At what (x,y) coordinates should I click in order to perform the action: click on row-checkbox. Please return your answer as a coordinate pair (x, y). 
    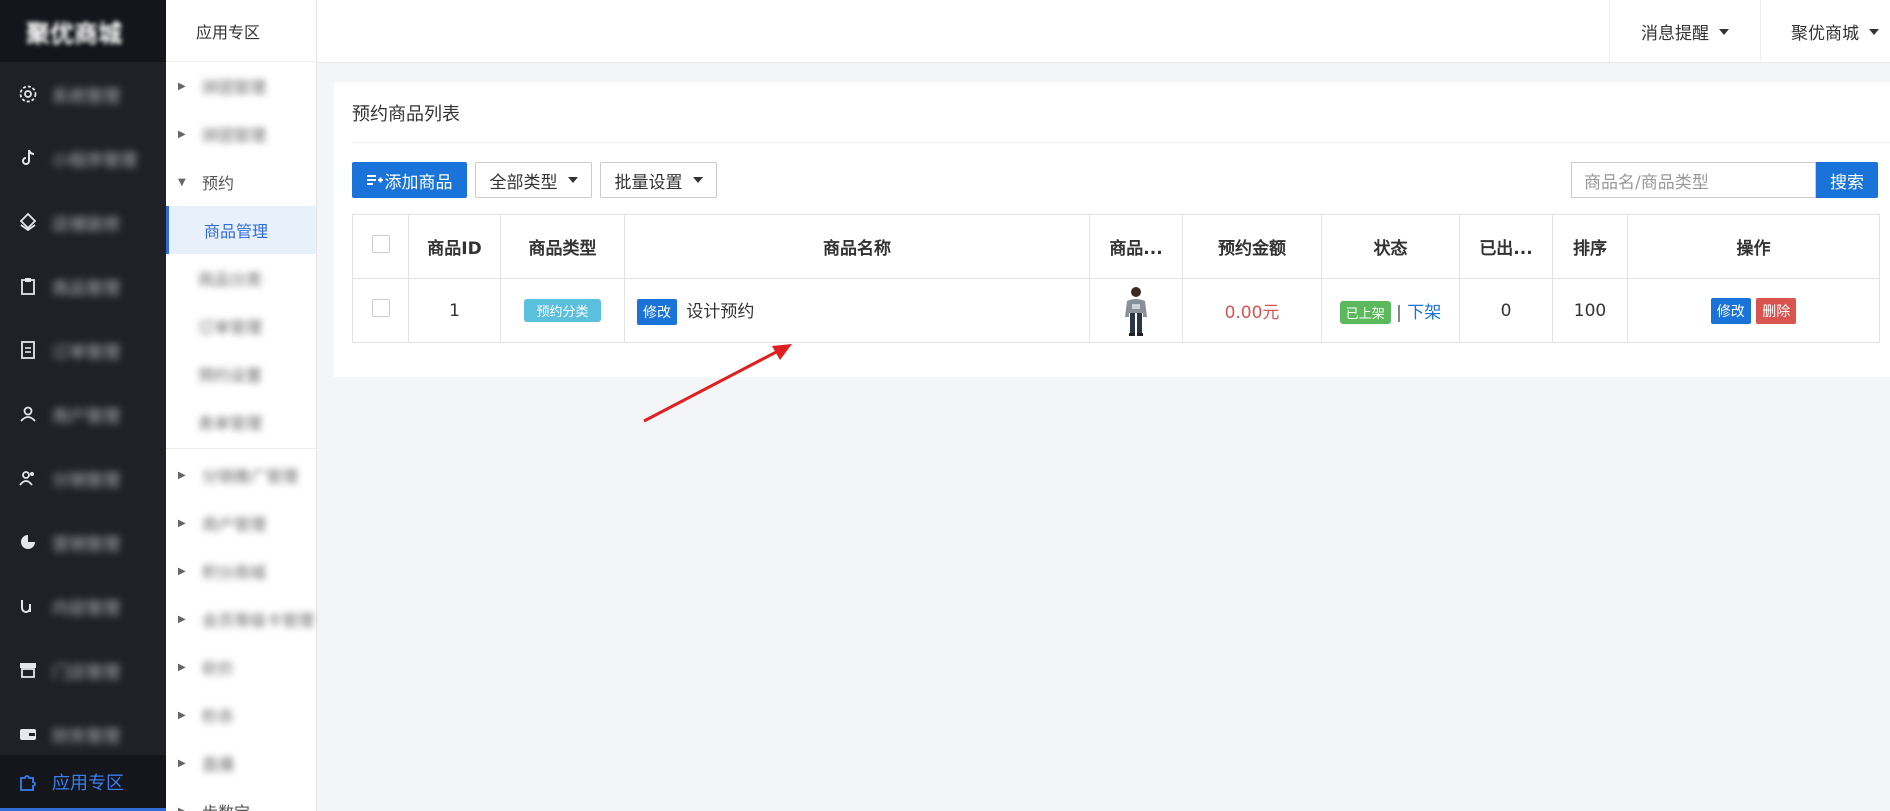
    Looking at the image, I should click on (380, 308).